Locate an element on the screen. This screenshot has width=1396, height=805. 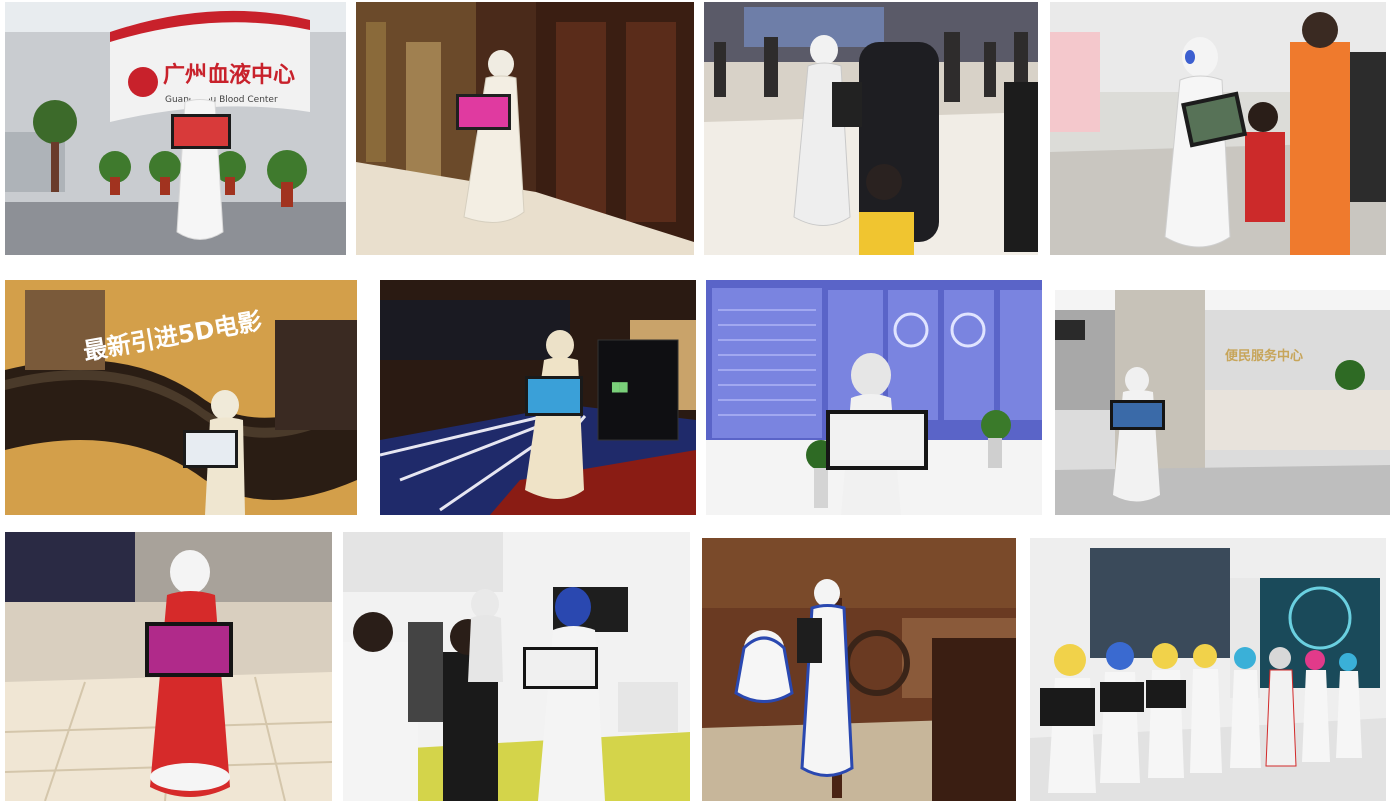
robot is located at coordinates (485, 635).